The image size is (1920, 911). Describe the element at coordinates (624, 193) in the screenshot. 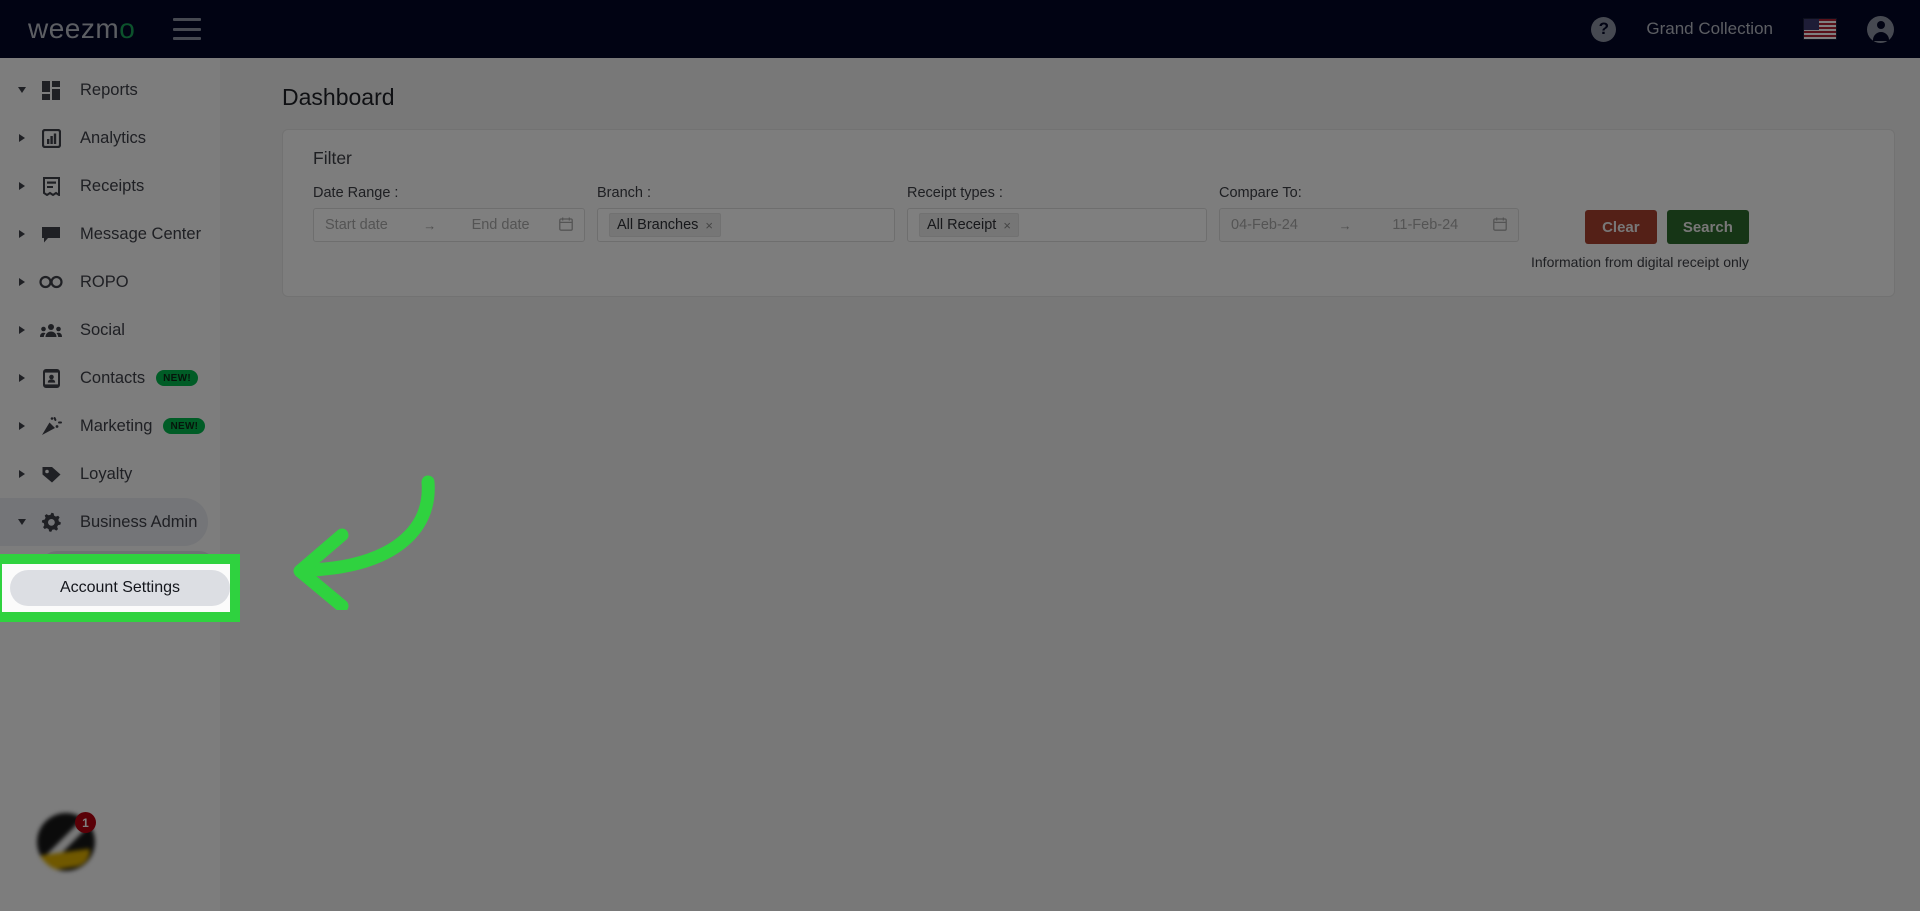

I see `branch-label: Branch :` at that location.